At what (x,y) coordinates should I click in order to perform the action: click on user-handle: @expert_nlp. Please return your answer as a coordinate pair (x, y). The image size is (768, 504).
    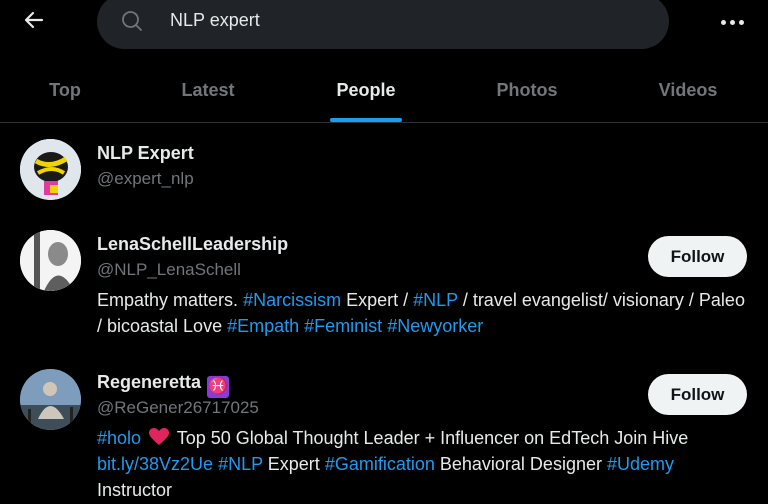
    Looking at the image, I should click on (145, 178).